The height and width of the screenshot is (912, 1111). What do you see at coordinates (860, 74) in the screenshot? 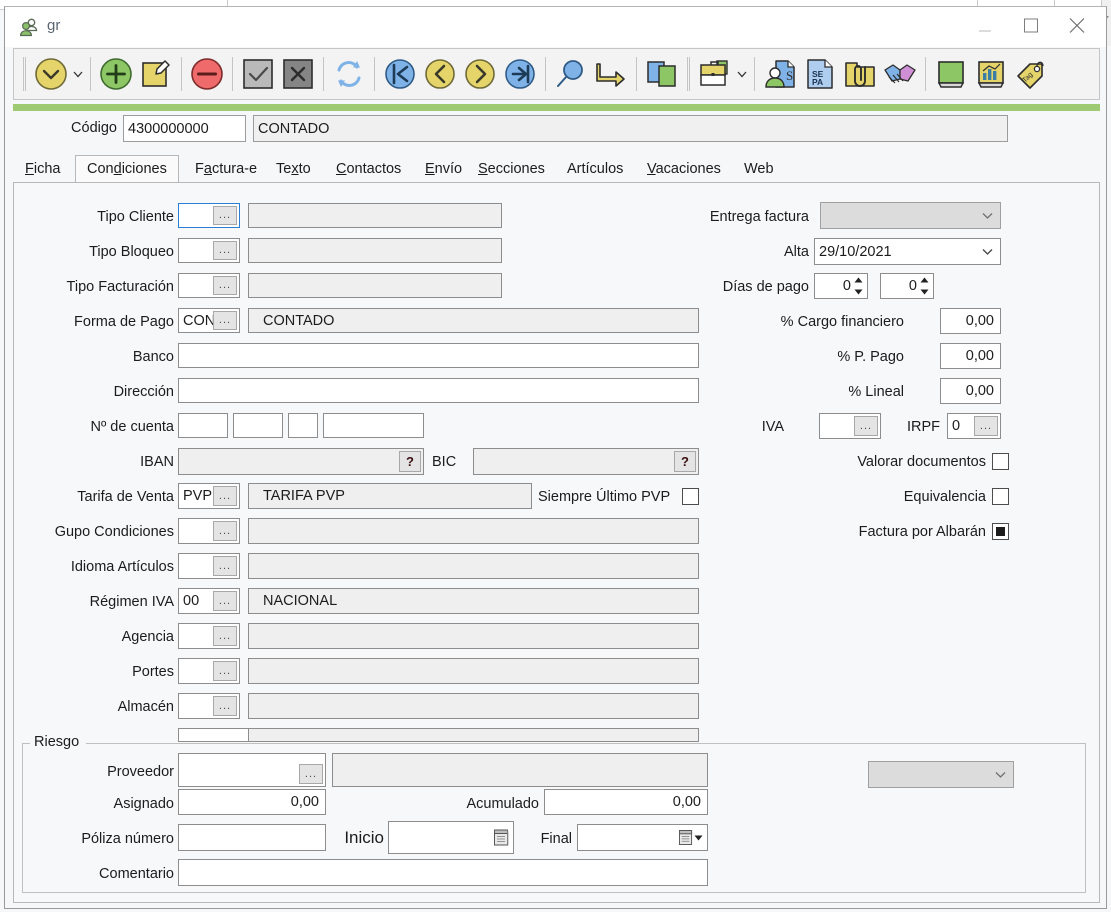
I see `attachments-button` at bounding box center [860, 74].